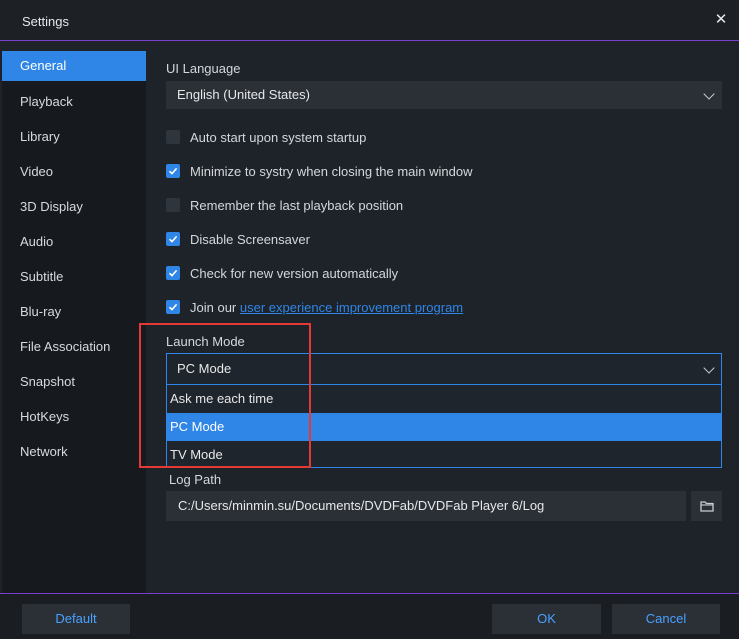  I want to click on title-bar: Settings ✕, so click(369, 20).